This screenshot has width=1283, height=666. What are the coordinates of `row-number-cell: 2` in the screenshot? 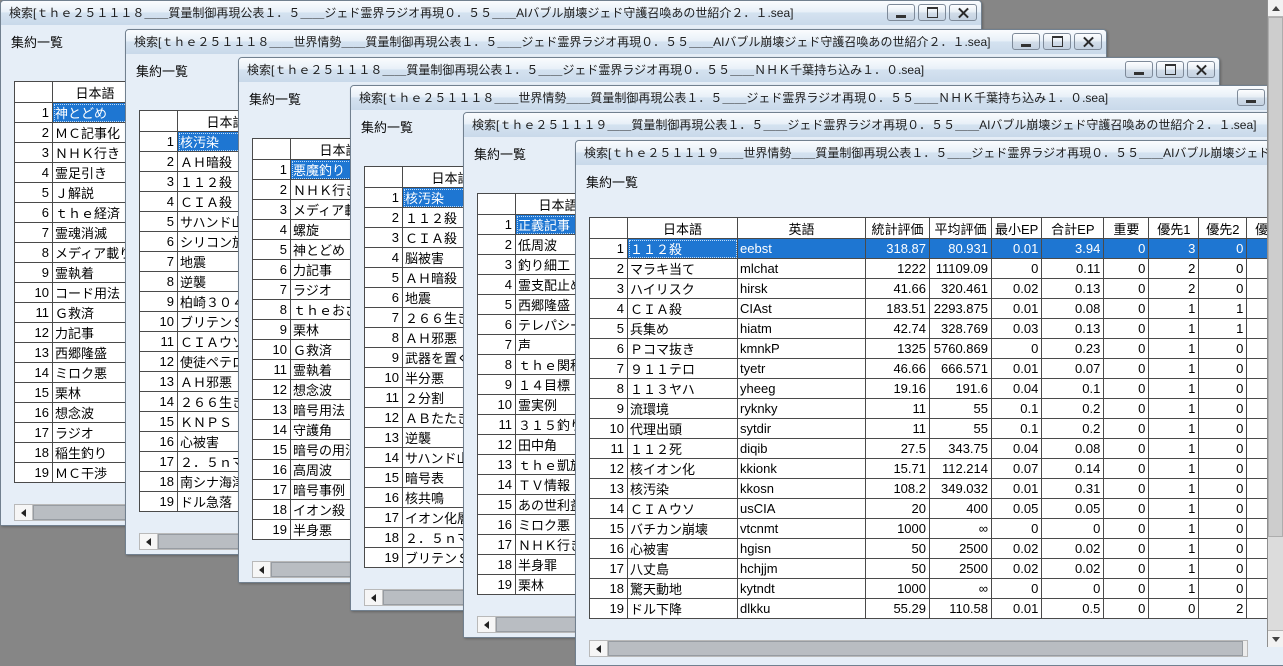 It's located at (497, 245).